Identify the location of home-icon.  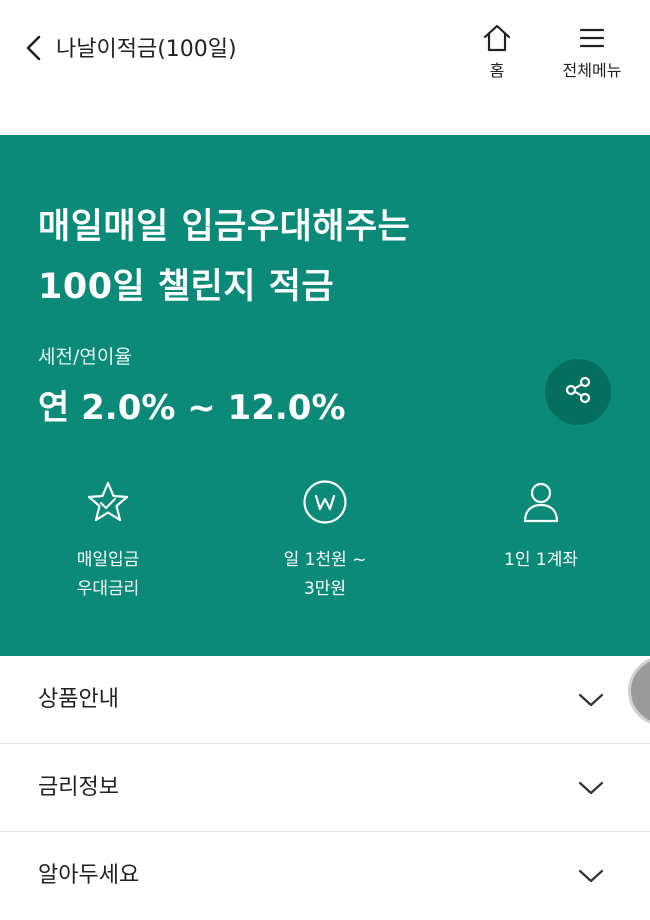
(497, 38).